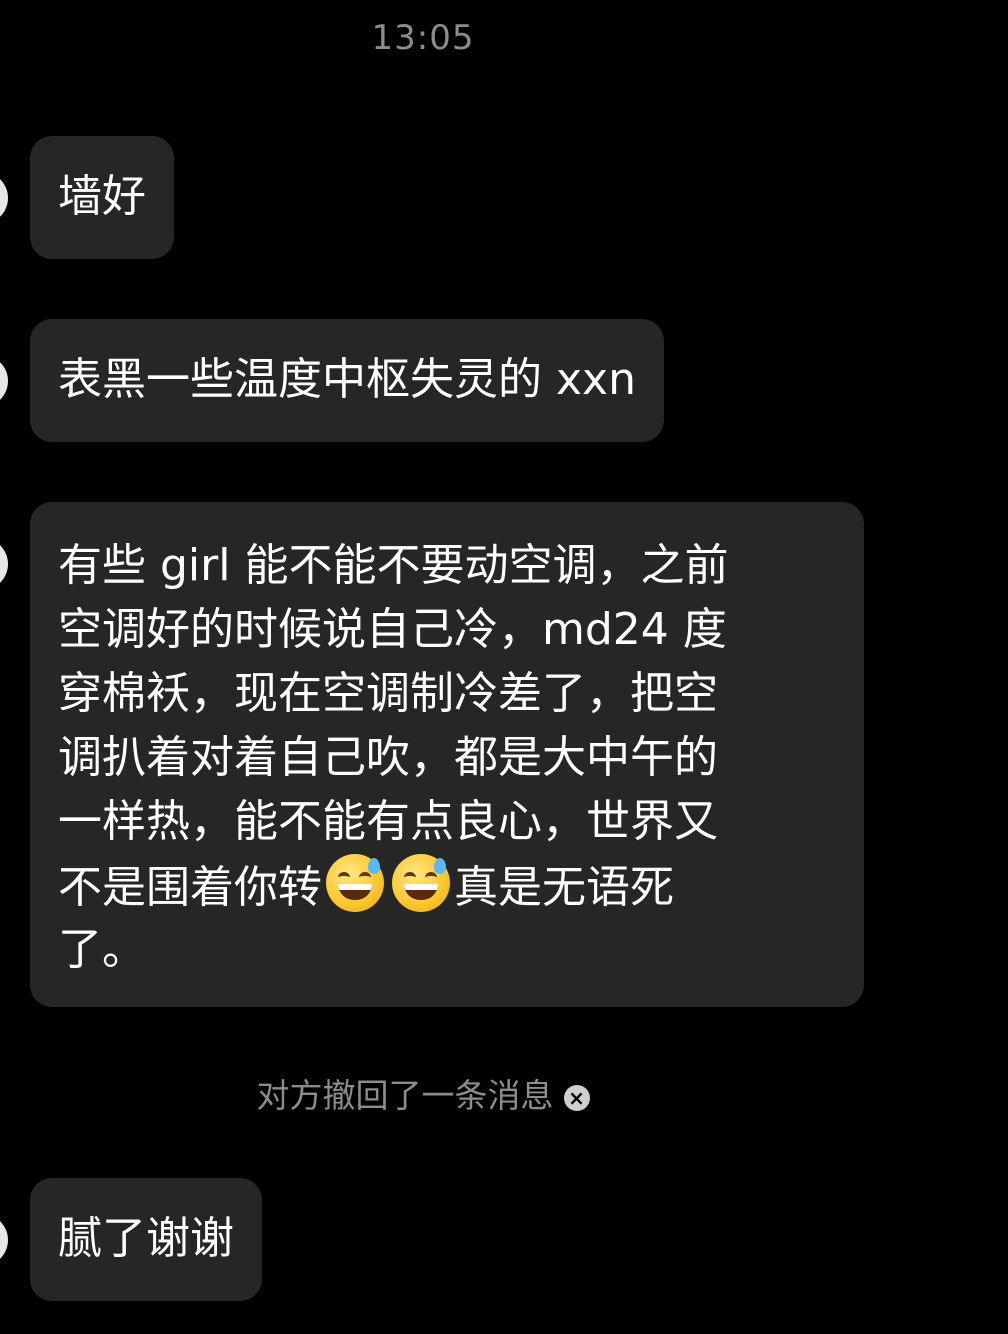  What do you see at coordinates (388, 757) in the screenshot?
I see `message-text-line: 调扒着对着自己吹，都是大中午的` at bounding box center [388, 757].